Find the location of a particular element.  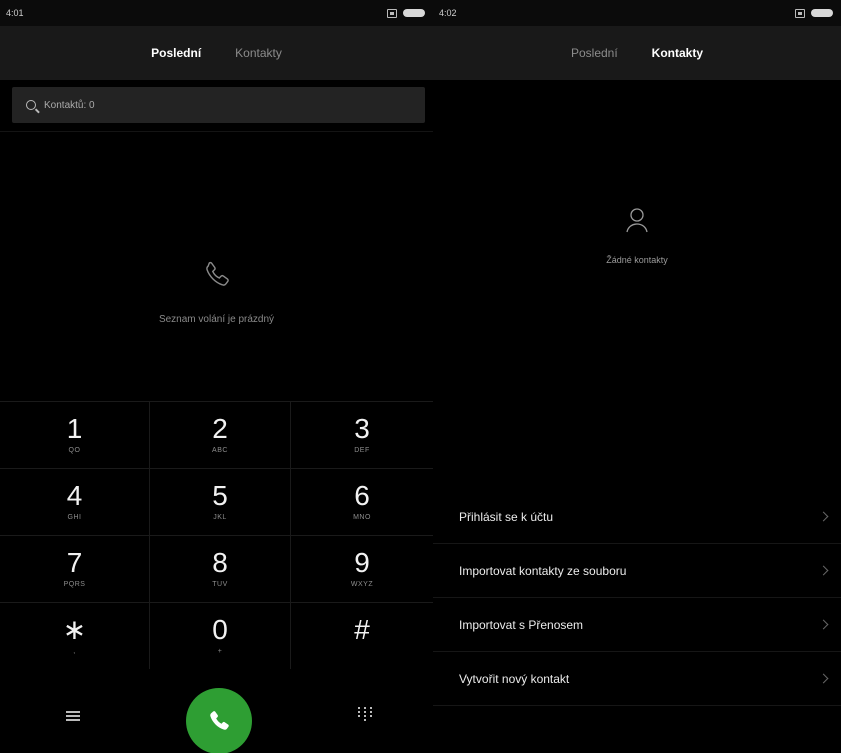

keypad-toggle-icon is located at coordinates (365, 715).